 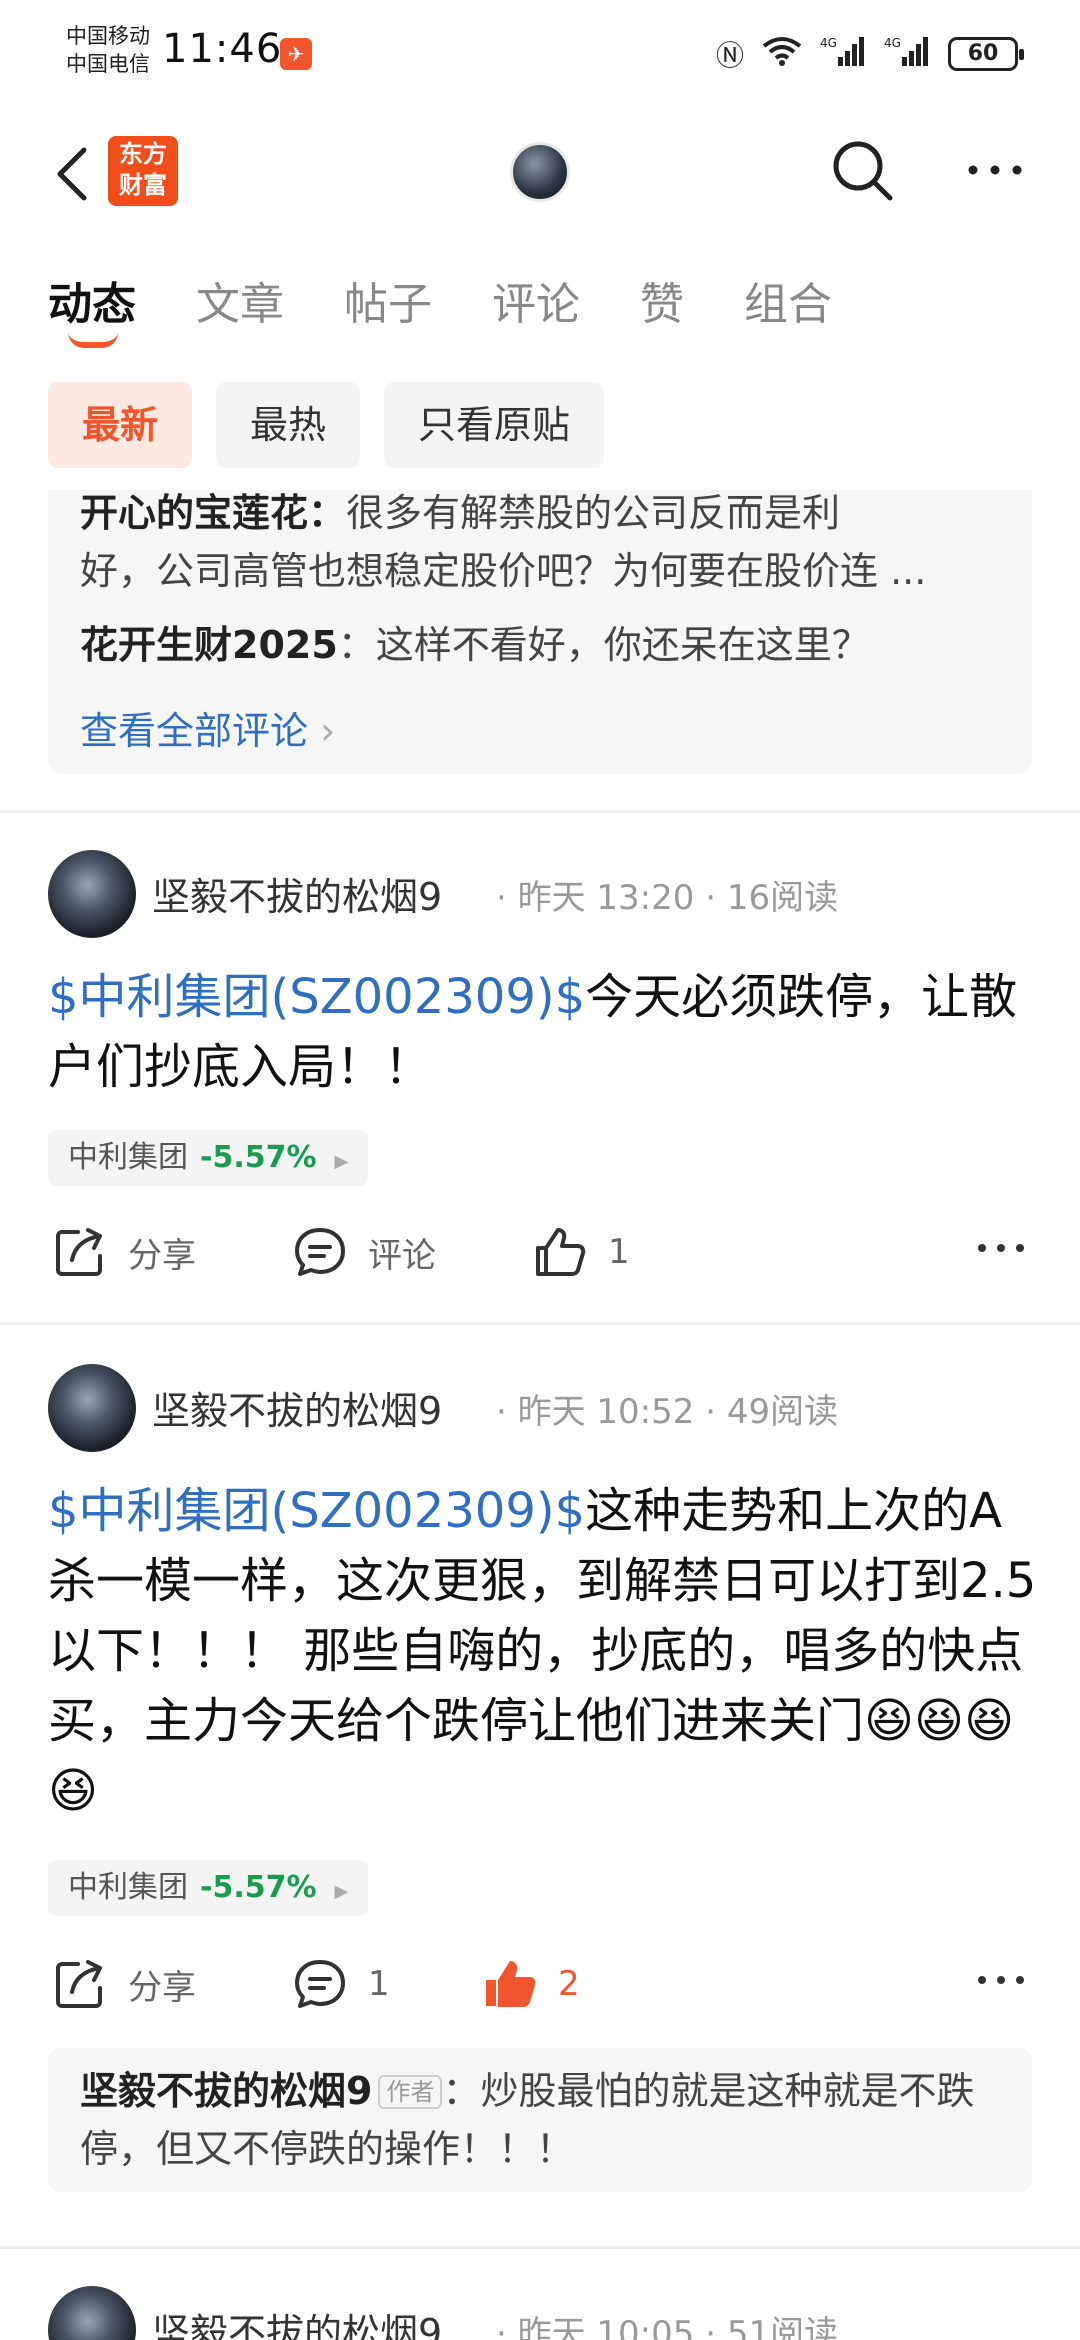 What do you see at coordinates (603, 645) in the screenshot?
I see `comment-text: ：这样不看好，你还呆在这里？` at bounding box center [603, 645].